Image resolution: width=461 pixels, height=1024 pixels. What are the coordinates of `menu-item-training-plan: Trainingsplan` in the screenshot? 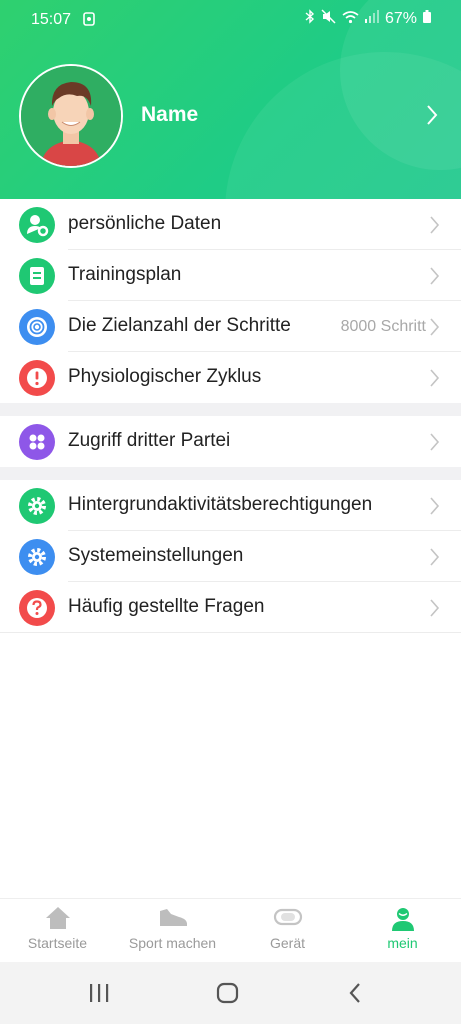 It's located at (230, 275).